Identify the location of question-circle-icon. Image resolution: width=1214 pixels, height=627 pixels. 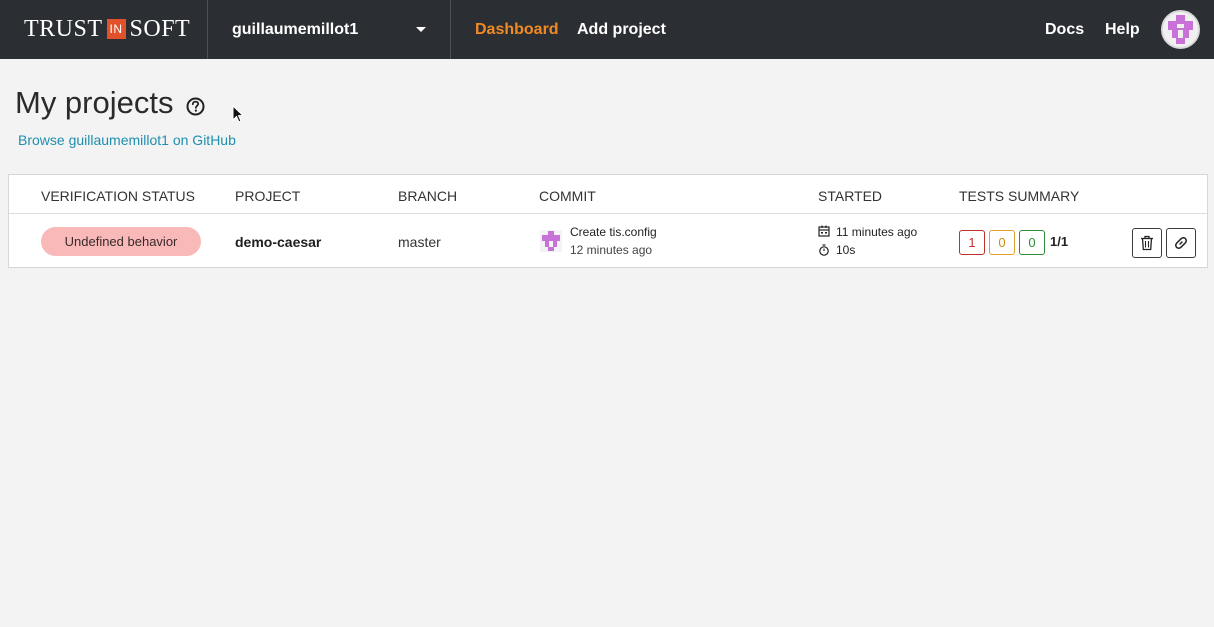
(195, 106).